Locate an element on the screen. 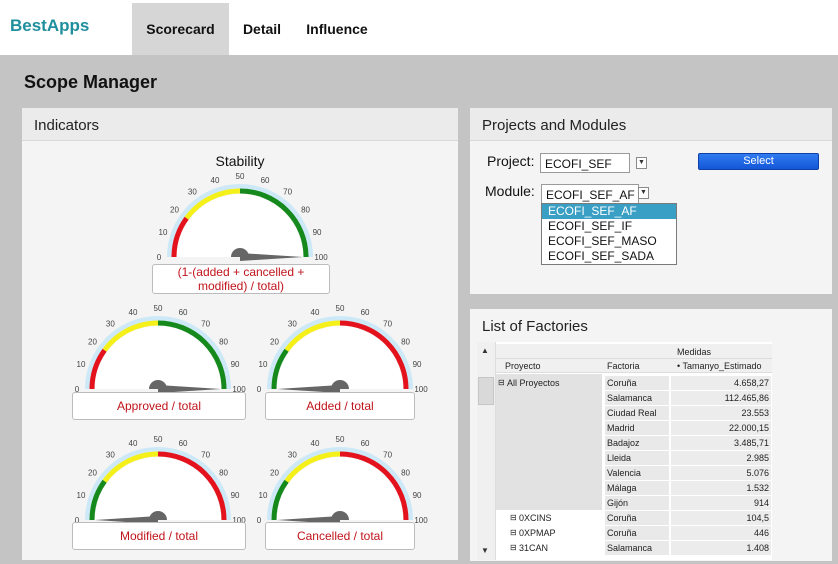 The height and width of the screenshot is (564, 838). col-header-proyecto: Proyecto is located at coordinates (523, 366).